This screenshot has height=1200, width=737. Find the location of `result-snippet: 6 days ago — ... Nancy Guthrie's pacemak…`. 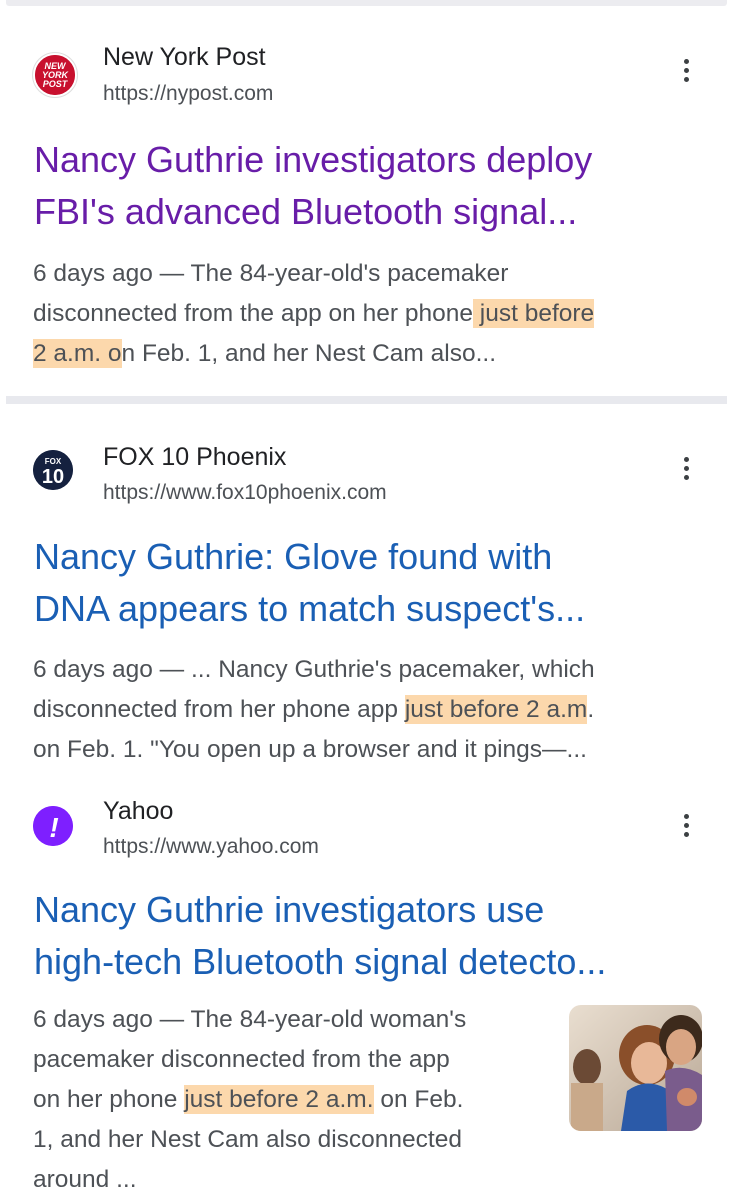

result-snippet: 6 days ago — ... Nancy Guthrie's pacemak… is located at coordinates (314, 710).